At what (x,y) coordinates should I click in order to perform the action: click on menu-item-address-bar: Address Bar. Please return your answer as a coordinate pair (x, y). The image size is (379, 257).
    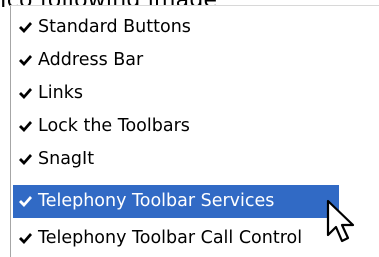
    Looking at the image, I should click on (196, 60).